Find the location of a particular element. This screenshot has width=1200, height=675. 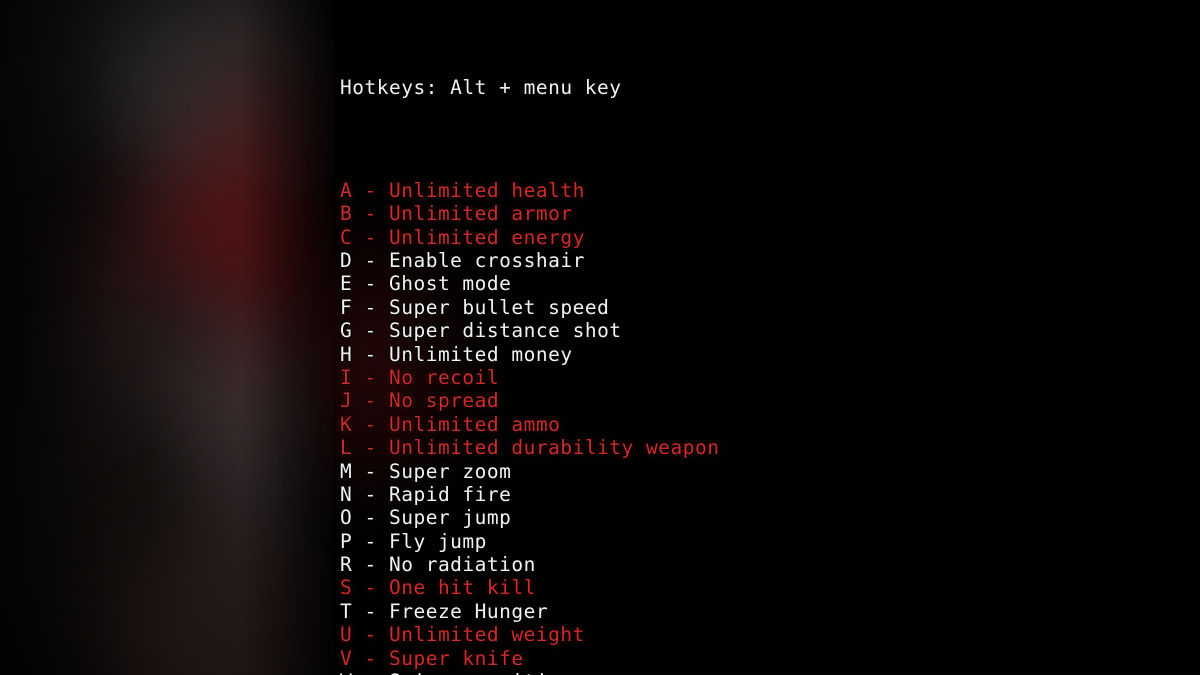

hotkey-key: M is located at coordinates (346, 471).